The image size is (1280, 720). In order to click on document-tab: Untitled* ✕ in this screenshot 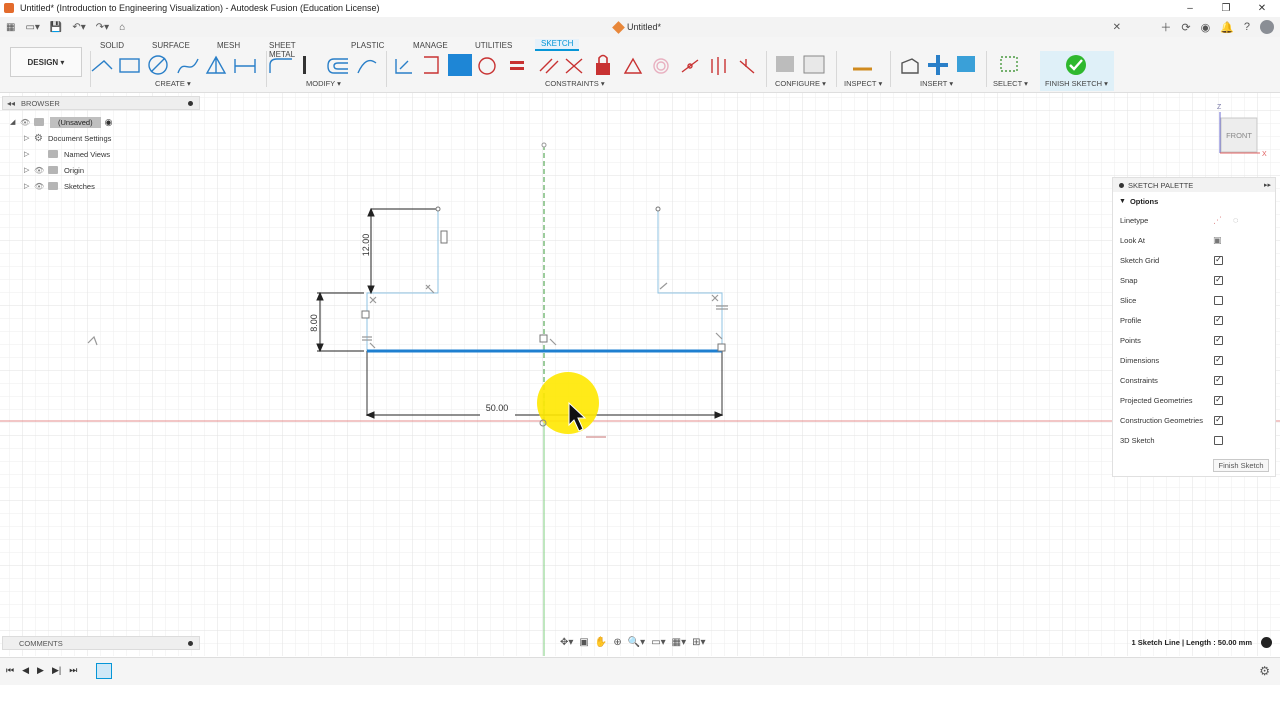, I will do `click(637, 27)`.